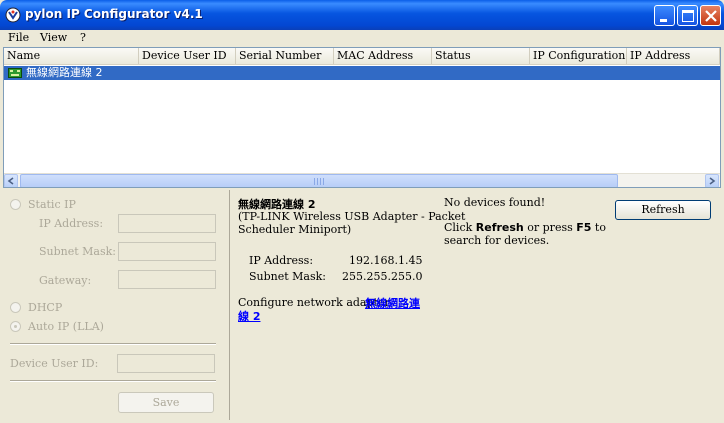 The height and width of the screenshot is (423, 724). What do you see at coordinates (78, 251) in the screenshot?
I see `subnet-mask-label: Subnet Mask:` at bounding box center [78, 251].